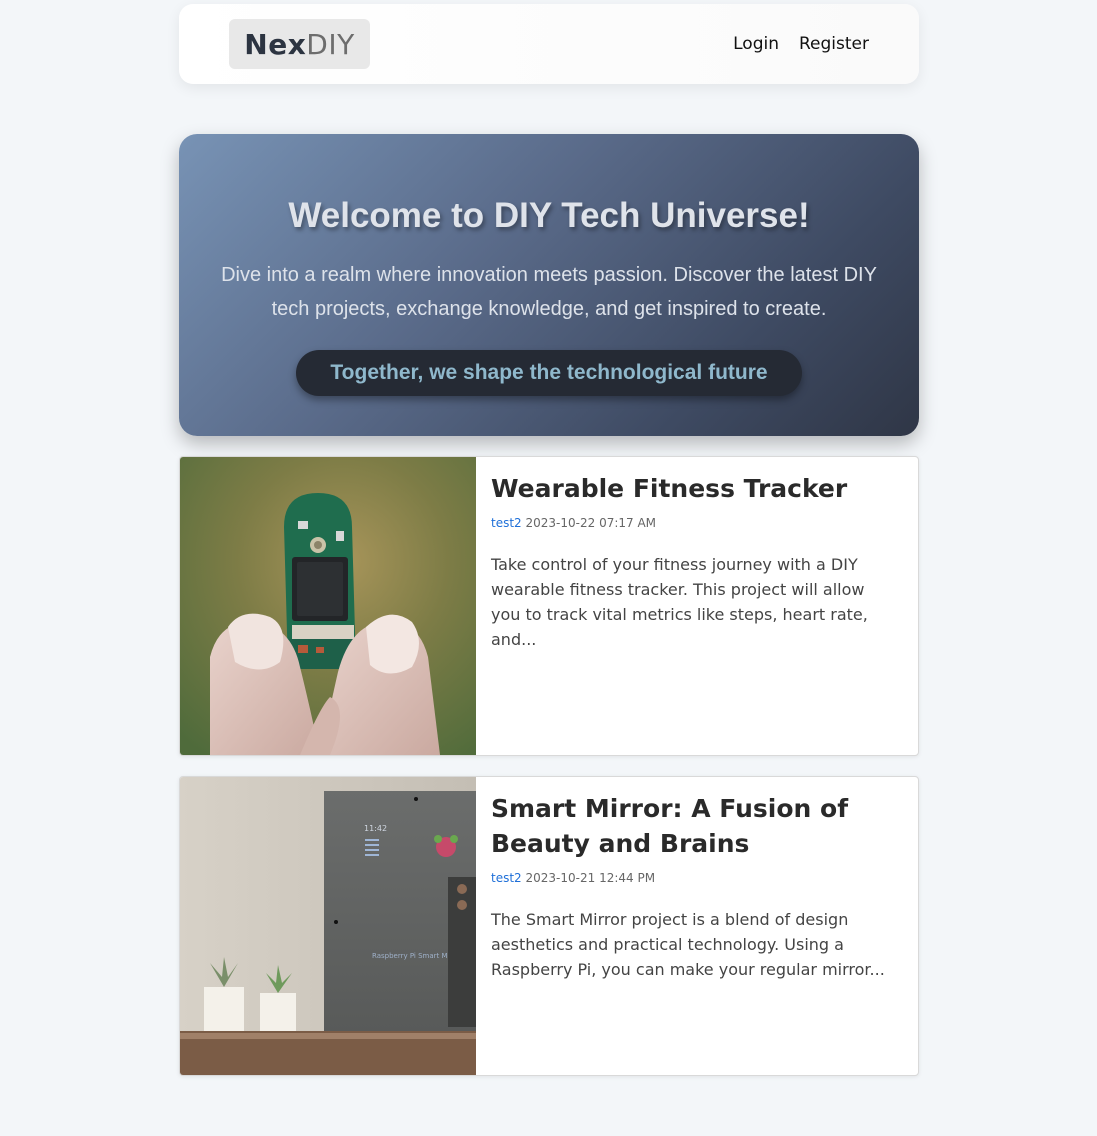 This screenshot has width=1097, height=1136. What do you see at coordinates (549, 215) in the screenshot?
I see `hero-title: Welcome to DIY Tech Universe!` at bounding box center [549, 215].